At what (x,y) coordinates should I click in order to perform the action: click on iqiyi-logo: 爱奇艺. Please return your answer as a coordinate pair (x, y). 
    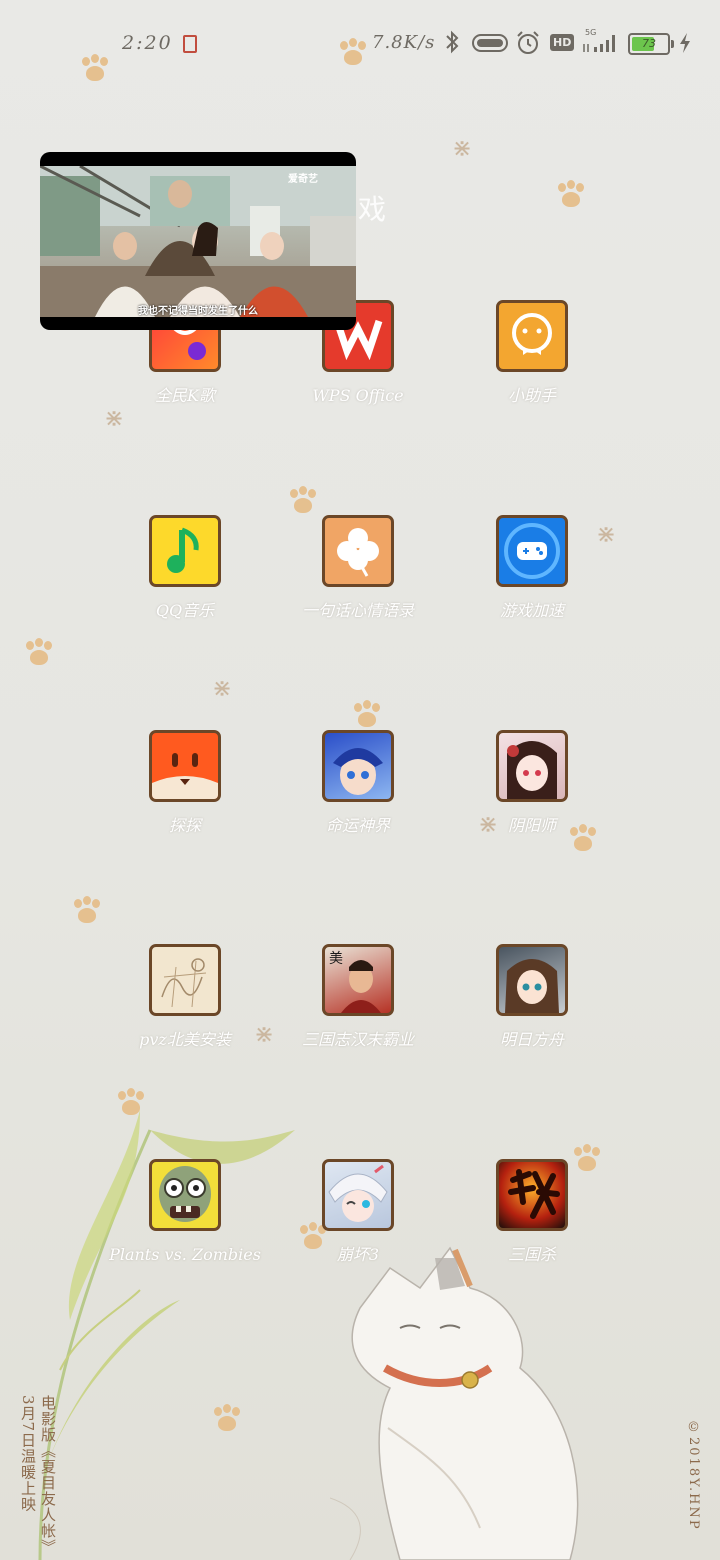
    Looking at the image, I should click on (303, 179).